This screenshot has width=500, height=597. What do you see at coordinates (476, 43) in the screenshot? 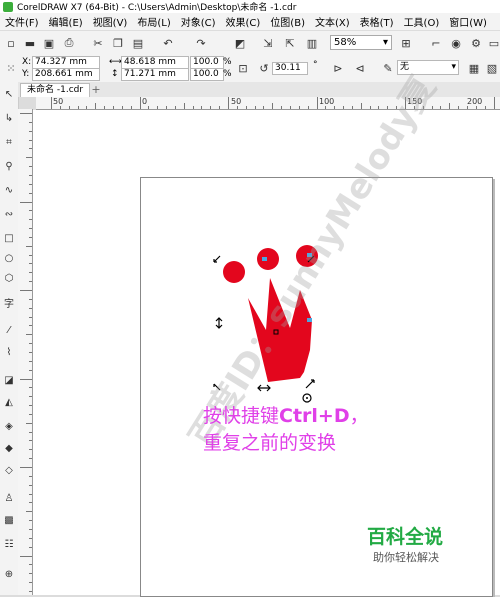
I see `options-icon: ⚙` at bounding box center [476, 43].